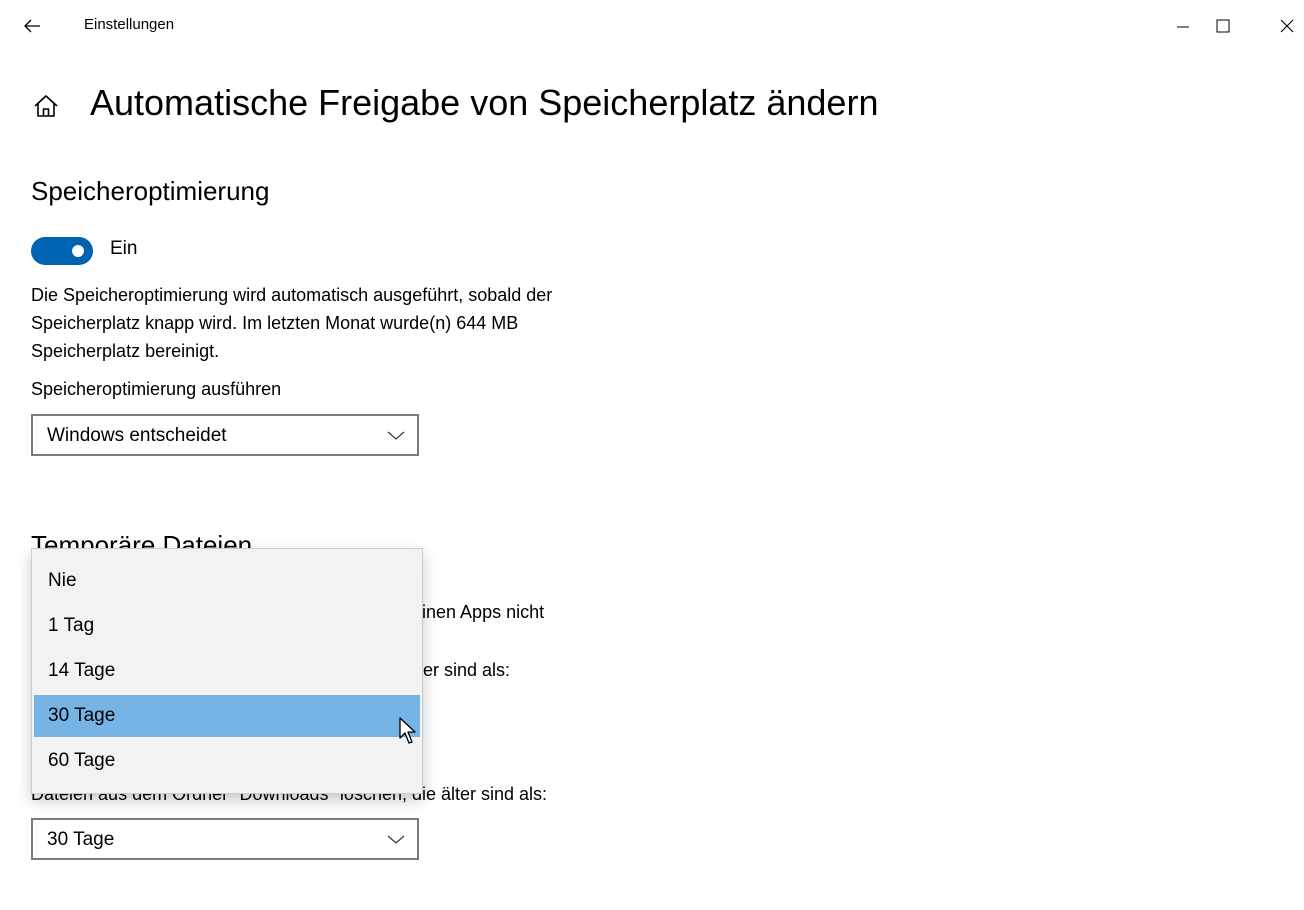 Image resolution: width=1304 pixels, height=910 pixels. I want to click on dropdown-option-label: 60 Tage, so click(82, 760).